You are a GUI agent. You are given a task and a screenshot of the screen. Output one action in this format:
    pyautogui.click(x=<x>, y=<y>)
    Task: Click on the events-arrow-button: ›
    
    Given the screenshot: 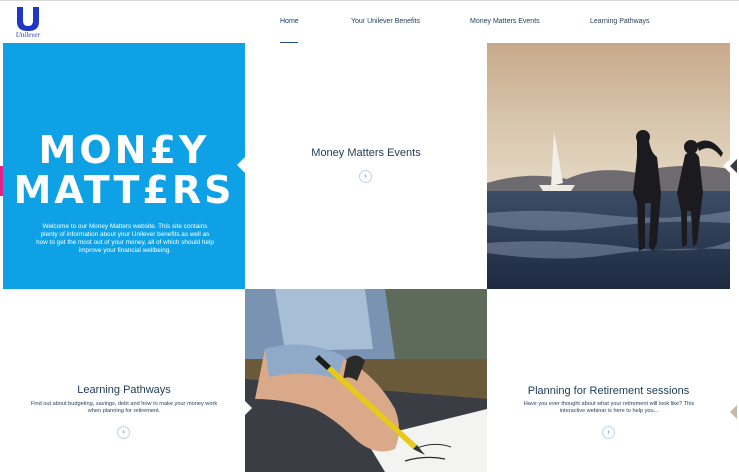 What is the action you would take?
    pyautogui.click(x=365, y=176)
    